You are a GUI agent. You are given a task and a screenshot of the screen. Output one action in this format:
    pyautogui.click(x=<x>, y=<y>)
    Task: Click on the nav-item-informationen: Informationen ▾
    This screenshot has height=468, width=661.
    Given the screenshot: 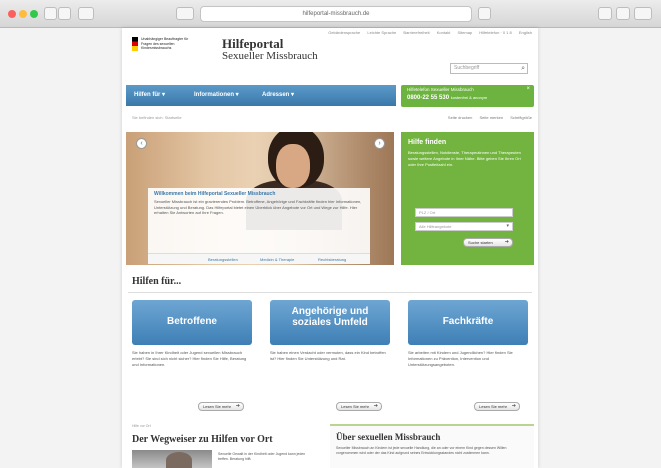 What is the action you would take?
    pyautogui.click(x=216, y=94)
    